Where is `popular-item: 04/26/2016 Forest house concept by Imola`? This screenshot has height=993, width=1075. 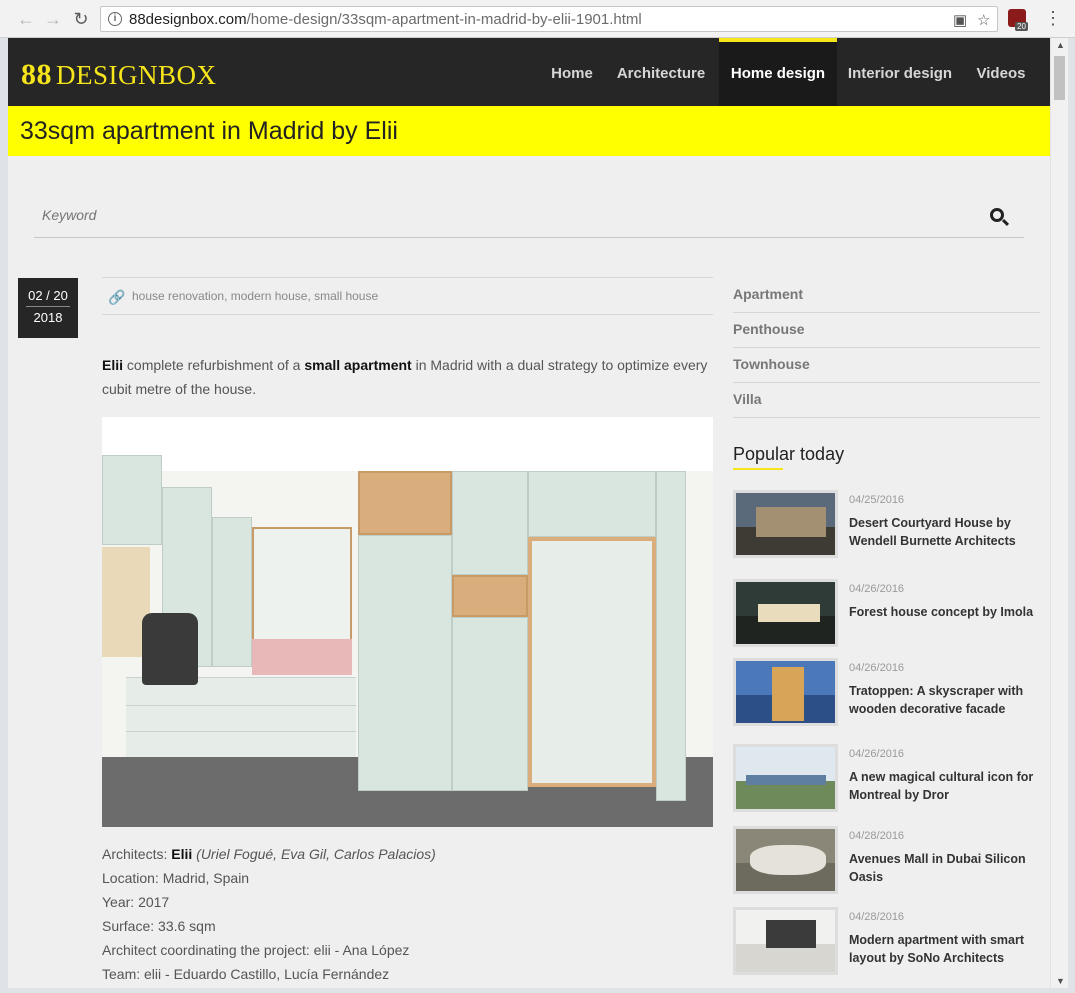
popular-item: 04/26/2016 Forest house concept by Imola is located at coordinates (886, 614).